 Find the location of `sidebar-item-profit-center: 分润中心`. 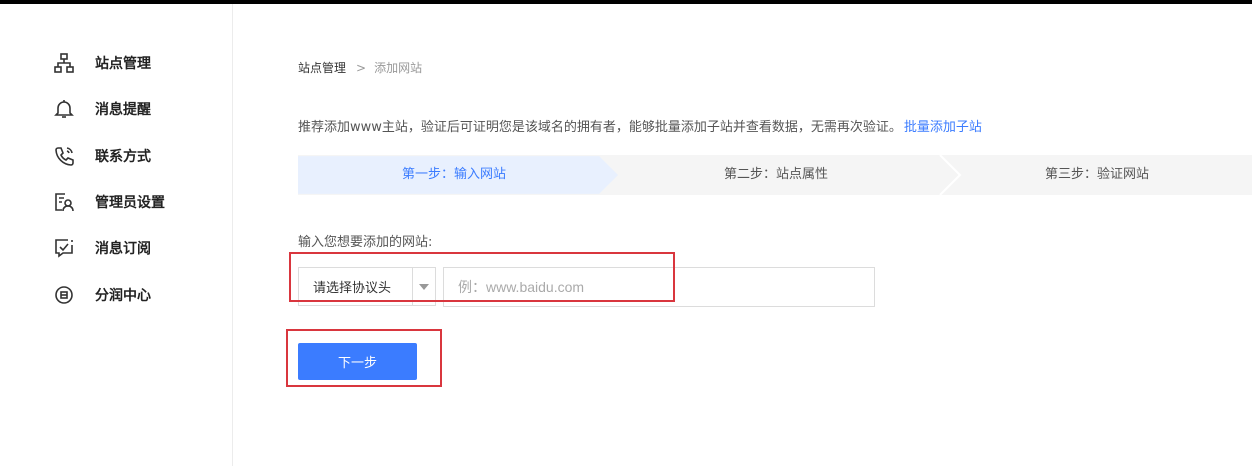

sidebar-item-profit-center: 分润中心 is located at coordinates (101, 295).